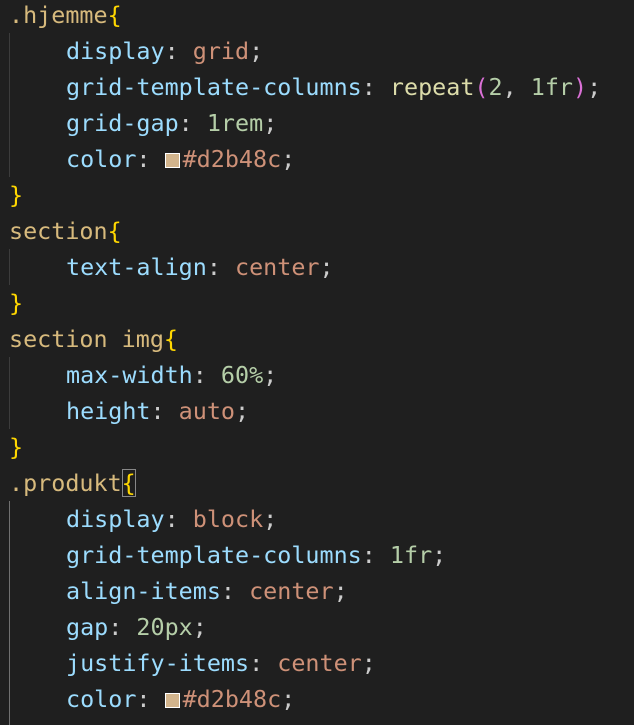 Image resolution: width=634 pixels, height=725 pixels. Describe the element at coordinates (516, 87) in the screenshot. I see `punctuation: ,` at that location.